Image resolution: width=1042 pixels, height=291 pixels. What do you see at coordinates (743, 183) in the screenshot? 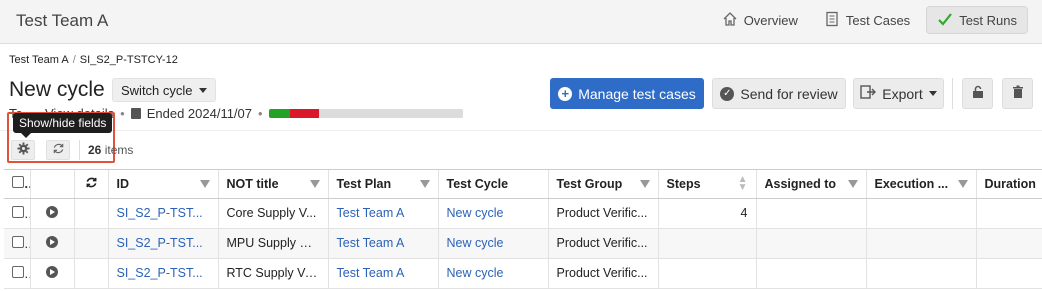
I see `sort-icon: ▲ ▼` at bounding box center [743, 183].